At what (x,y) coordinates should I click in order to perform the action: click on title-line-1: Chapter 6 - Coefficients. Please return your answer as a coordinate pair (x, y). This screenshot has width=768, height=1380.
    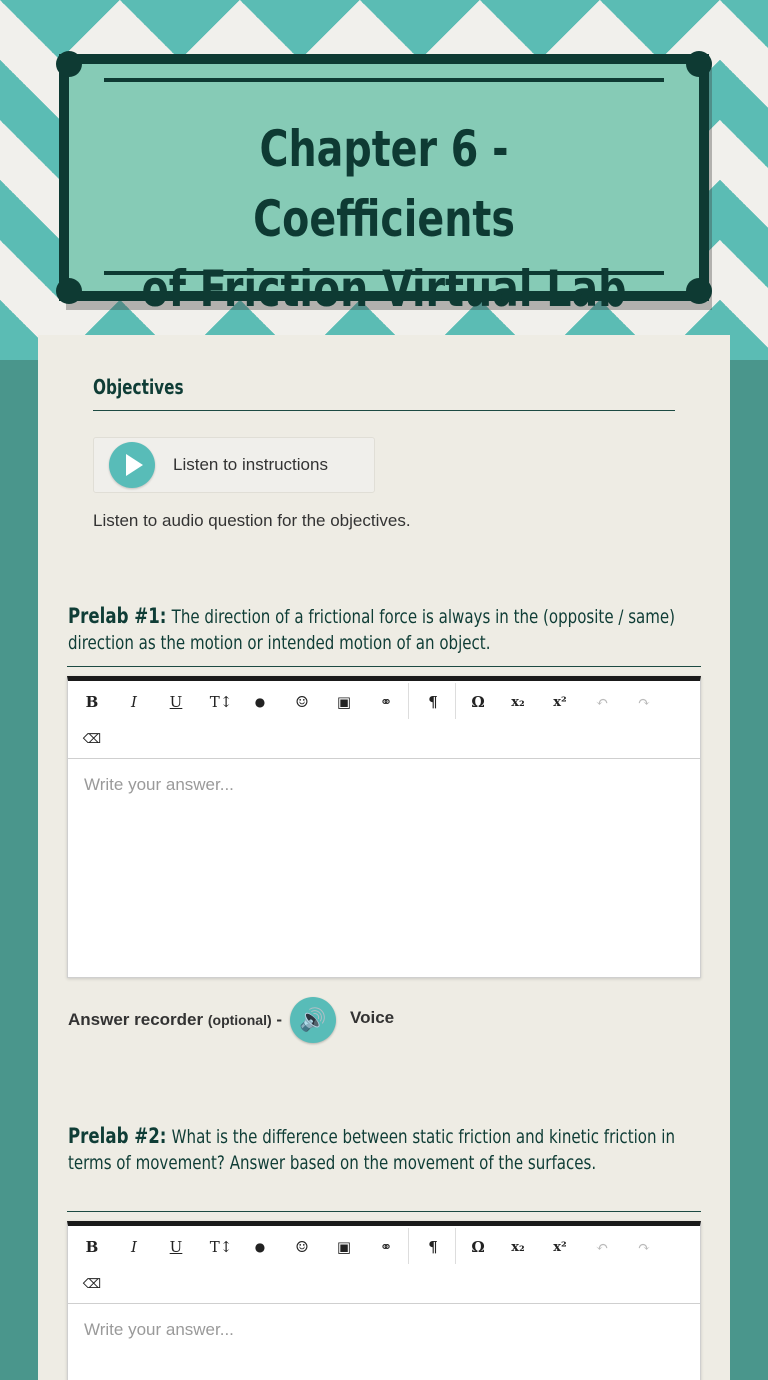
    Looking at the image, I should click on (384, 184).